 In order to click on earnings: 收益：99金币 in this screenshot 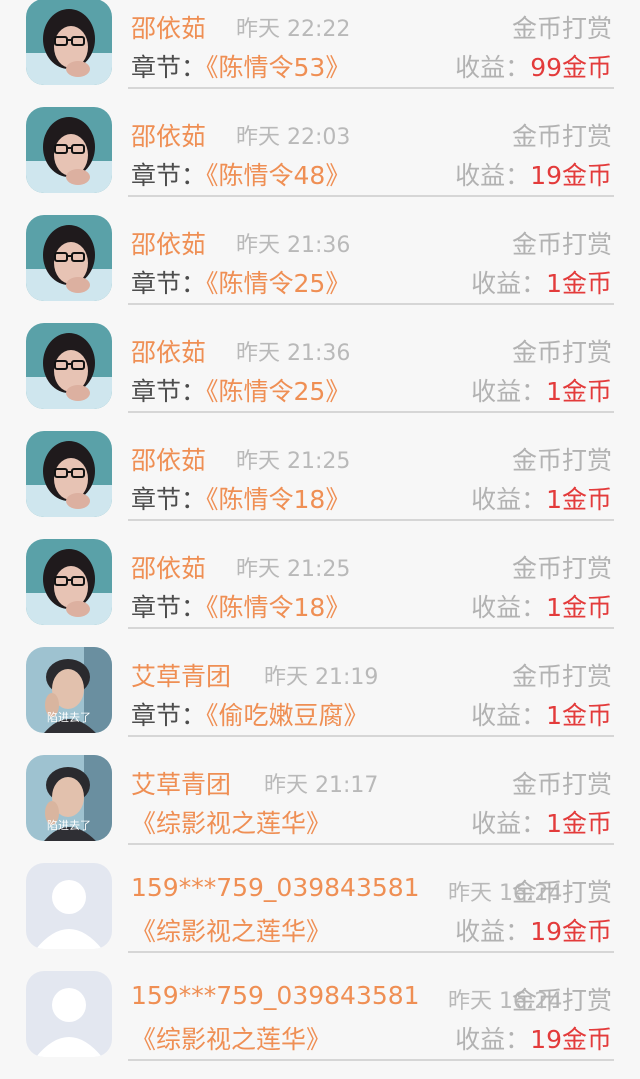, I will do `click(533, 66)`.